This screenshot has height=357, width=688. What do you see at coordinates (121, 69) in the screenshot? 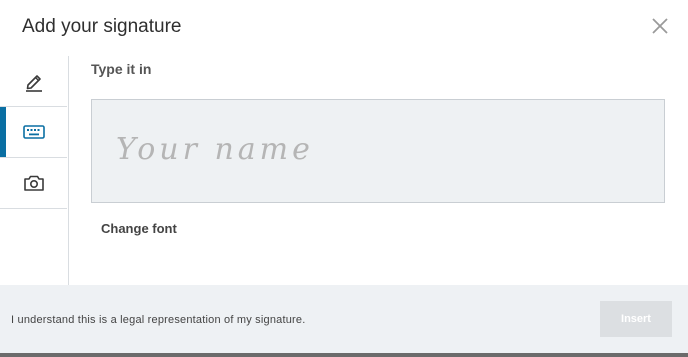
I see `section-label: Type it in` at bounding box center [121, 69].